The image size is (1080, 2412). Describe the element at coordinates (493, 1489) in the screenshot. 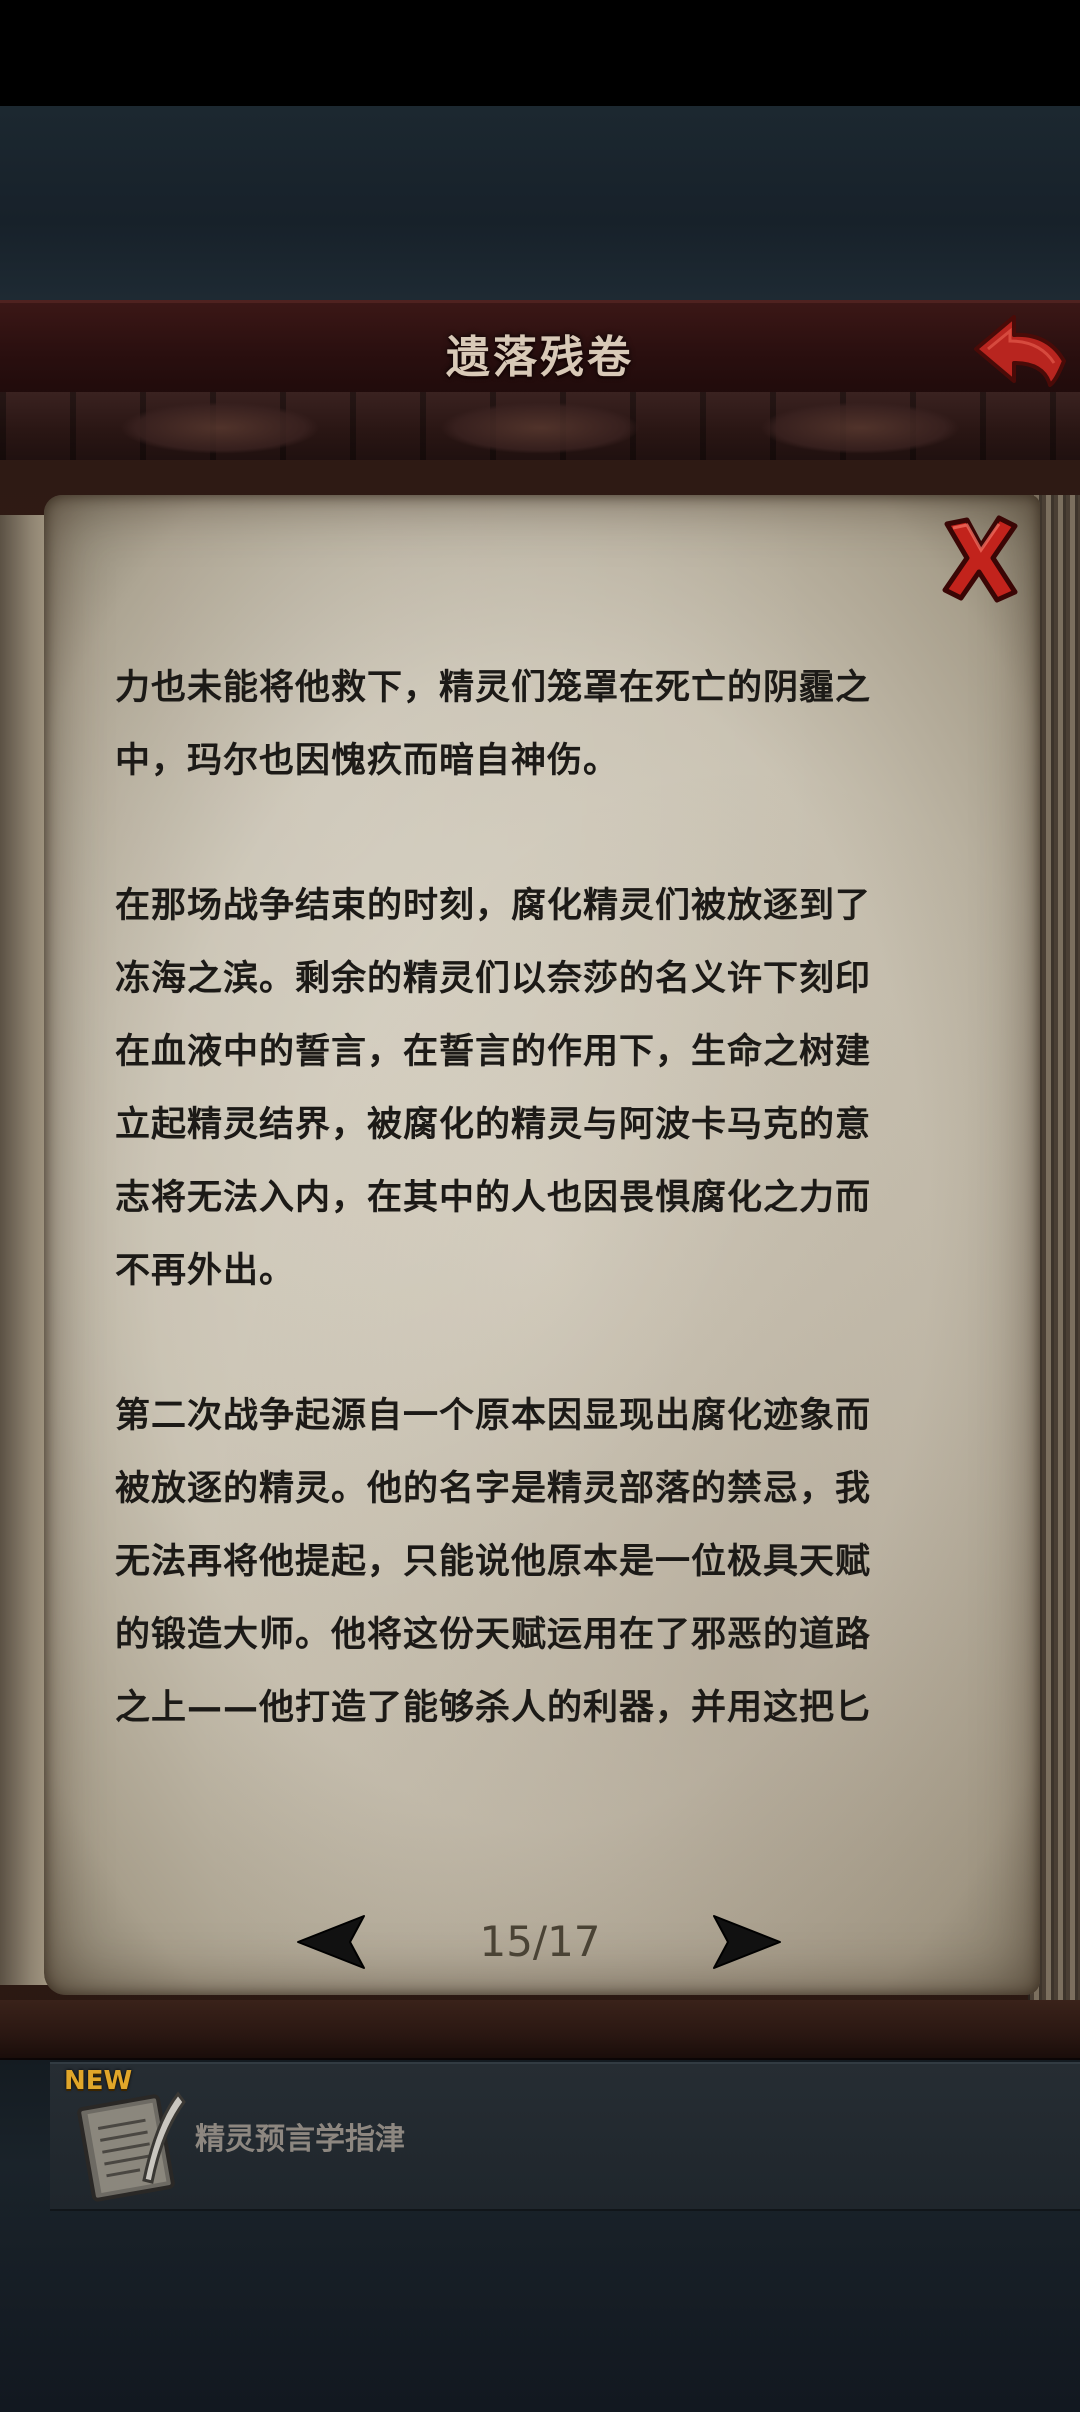

I see `text-line: 被放逐的精灵。他的名字是精灵部落的禁忌，我` at that location.